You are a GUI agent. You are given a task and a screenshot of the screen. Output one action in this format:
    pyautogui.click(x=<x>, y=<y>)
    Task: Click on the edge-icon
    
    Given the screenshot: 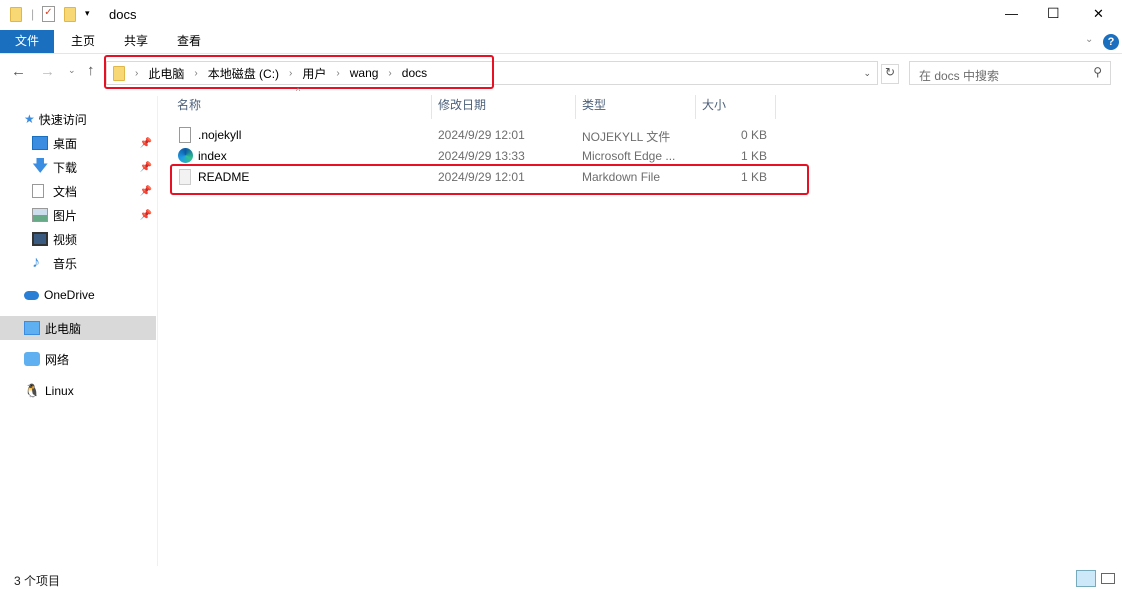 What is the action you would take?
    pyautogui.click(x=185, y=155)
    